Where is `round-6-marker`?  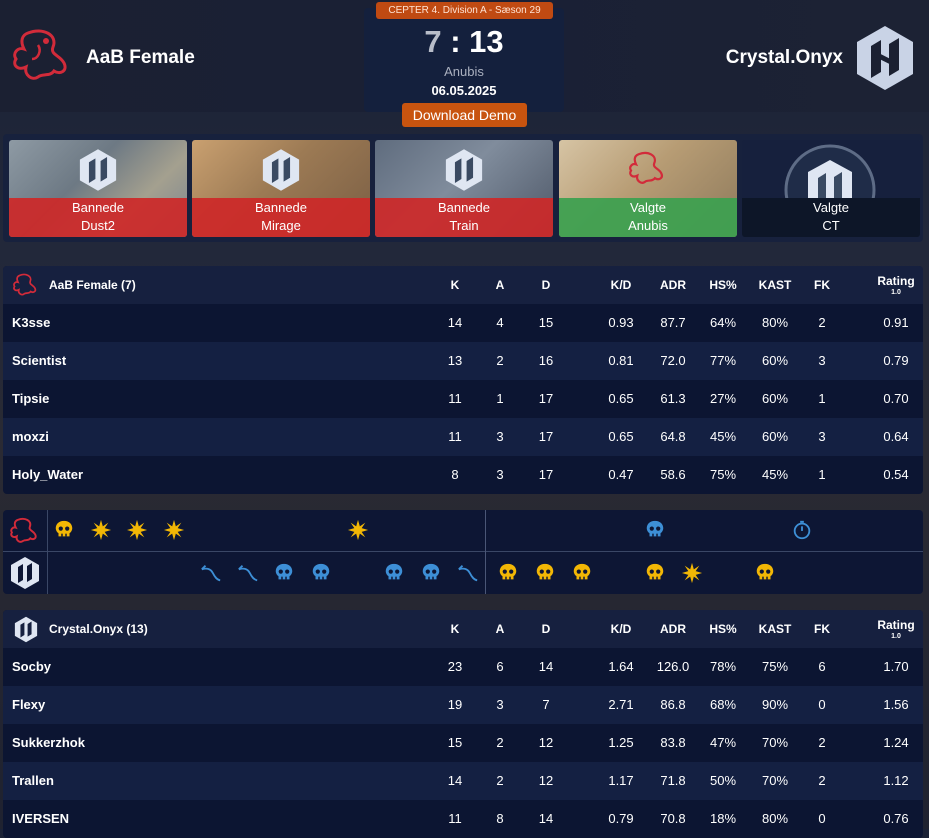
round-6-marker is located at coordinates (248, 573).